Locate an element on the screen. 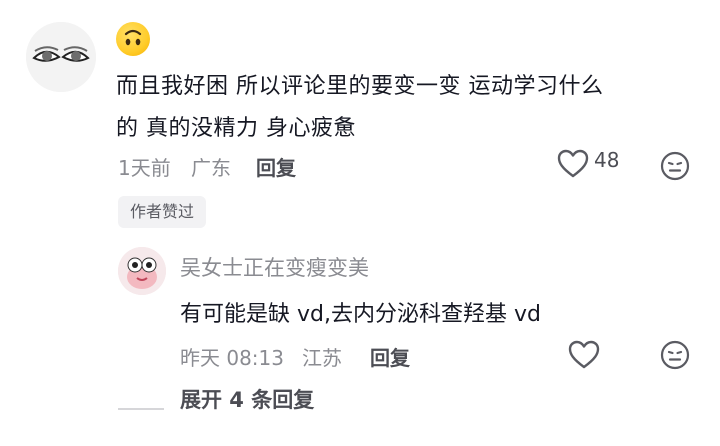 The width and height of the screenshot is (720, 446). reply-username: 吴女士正在变瘦变美 is located at coordinates (274, 267).